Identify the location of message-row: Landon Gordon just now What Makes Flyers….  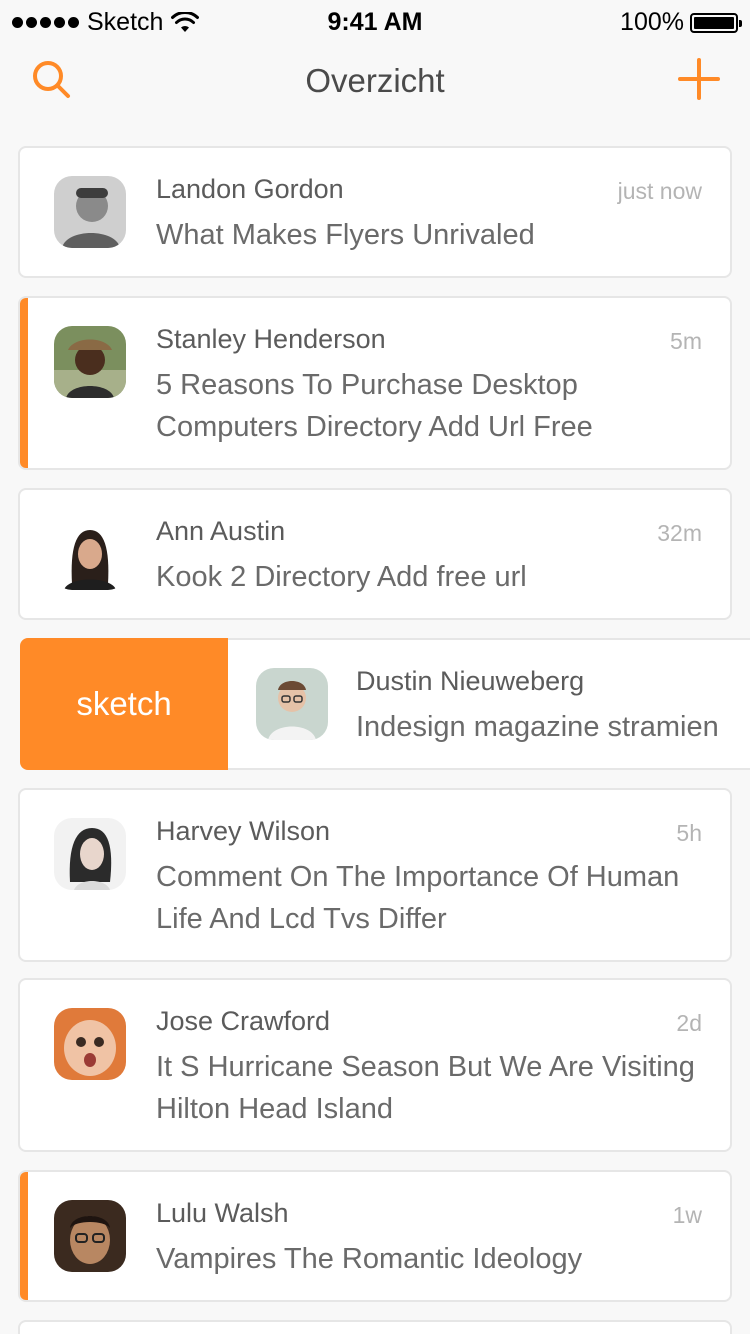
(375, 212).